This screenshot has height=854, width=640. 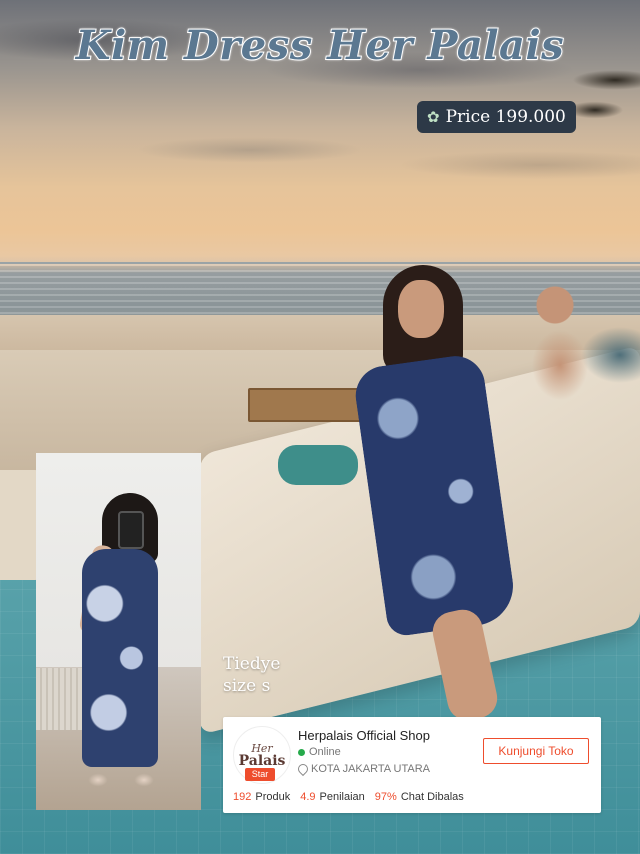 What do you see at coordinates (575, 350) in the screenshot?
I see `background-people` at bounding box center [575, 350].